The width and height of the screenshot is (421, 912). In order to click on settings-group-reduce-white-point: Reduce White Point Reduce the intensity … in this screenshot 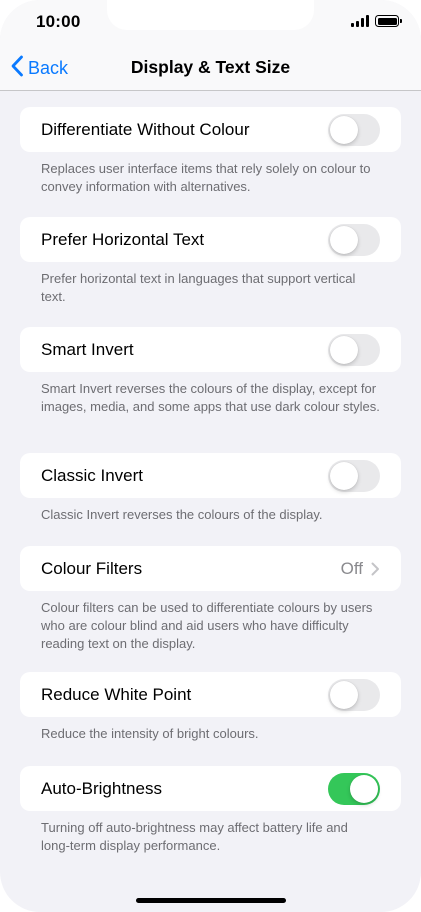, I will do `click(210, 719)`.